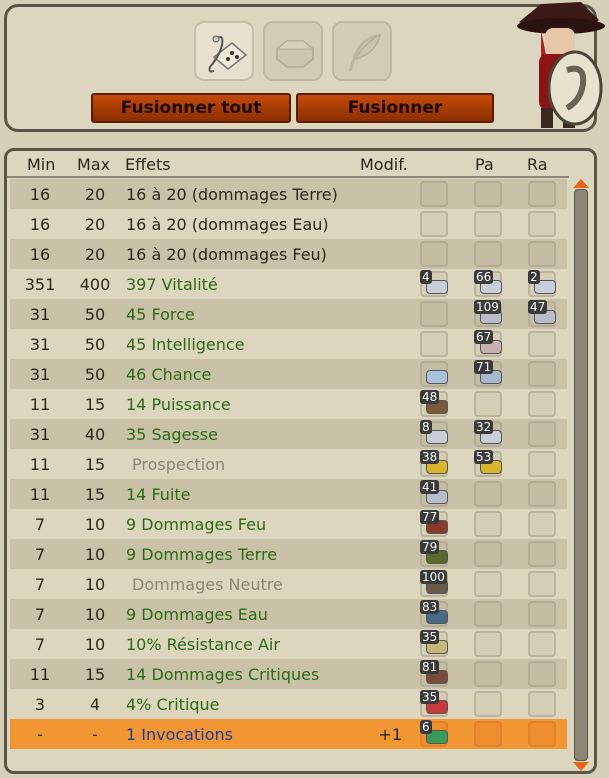 The image size is (609, 778). Describe the element at coordinates (435, 584) in the screenshot. I see `rune-icon: 100` at that location.